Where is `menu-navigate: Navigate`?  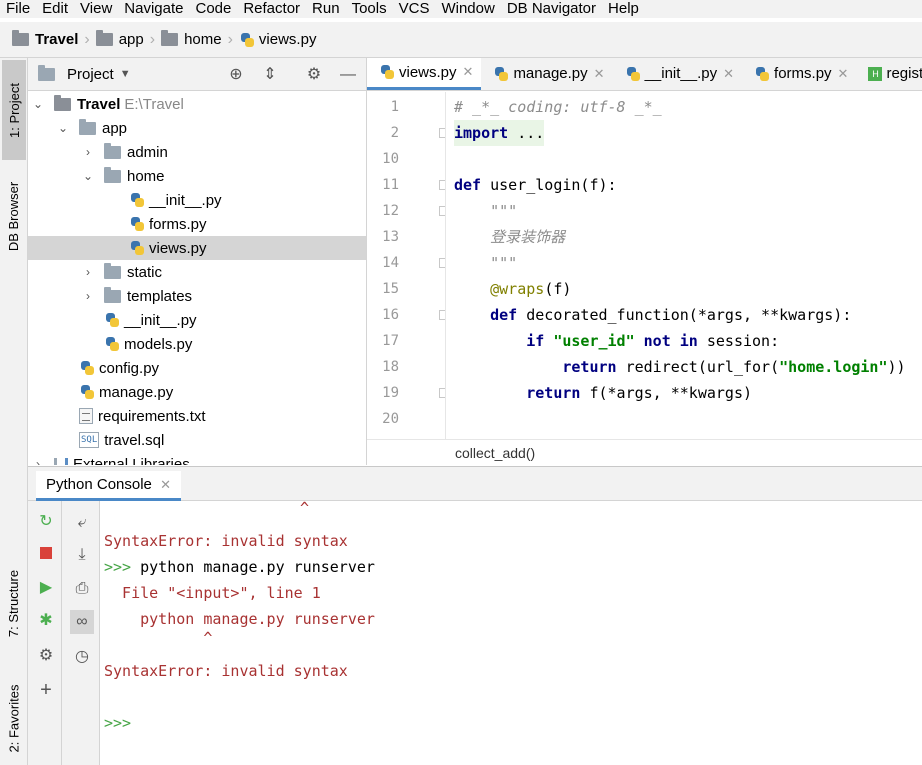
menu-navigate: Navigate is located at coordinates (153, 9).